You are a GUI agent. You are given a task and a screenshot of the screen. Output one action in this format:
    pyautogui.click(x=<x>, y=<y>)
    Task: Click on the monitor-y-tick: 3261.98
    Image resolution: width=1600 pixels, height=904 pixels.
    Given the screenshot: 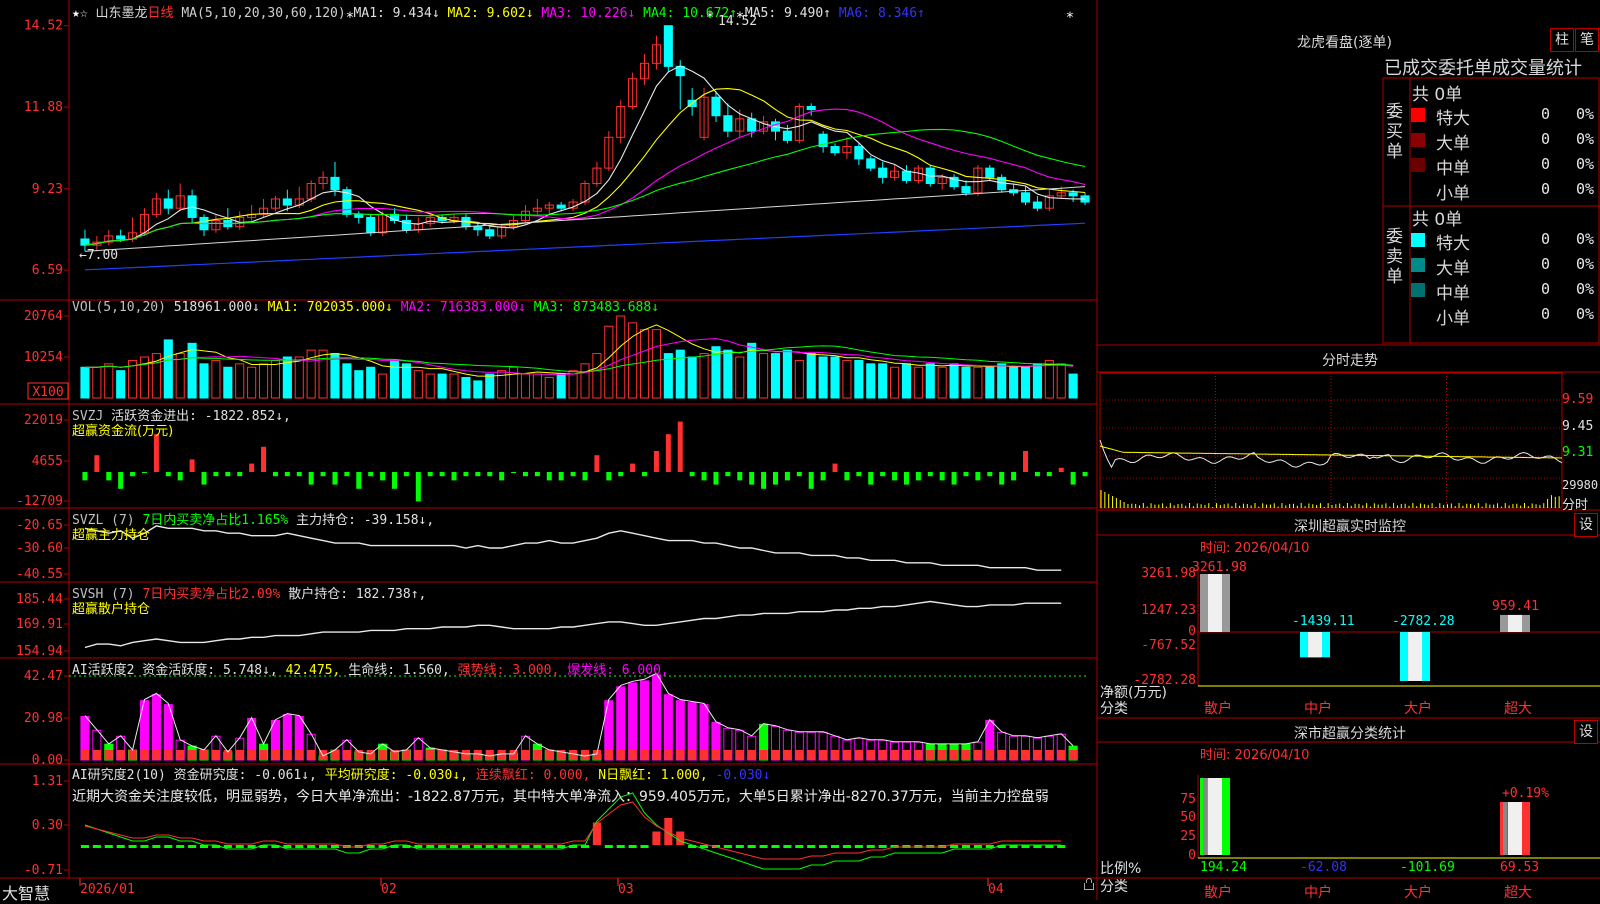 What is the action you would take?
    pyautogui.click(x=1168, y=573)
    